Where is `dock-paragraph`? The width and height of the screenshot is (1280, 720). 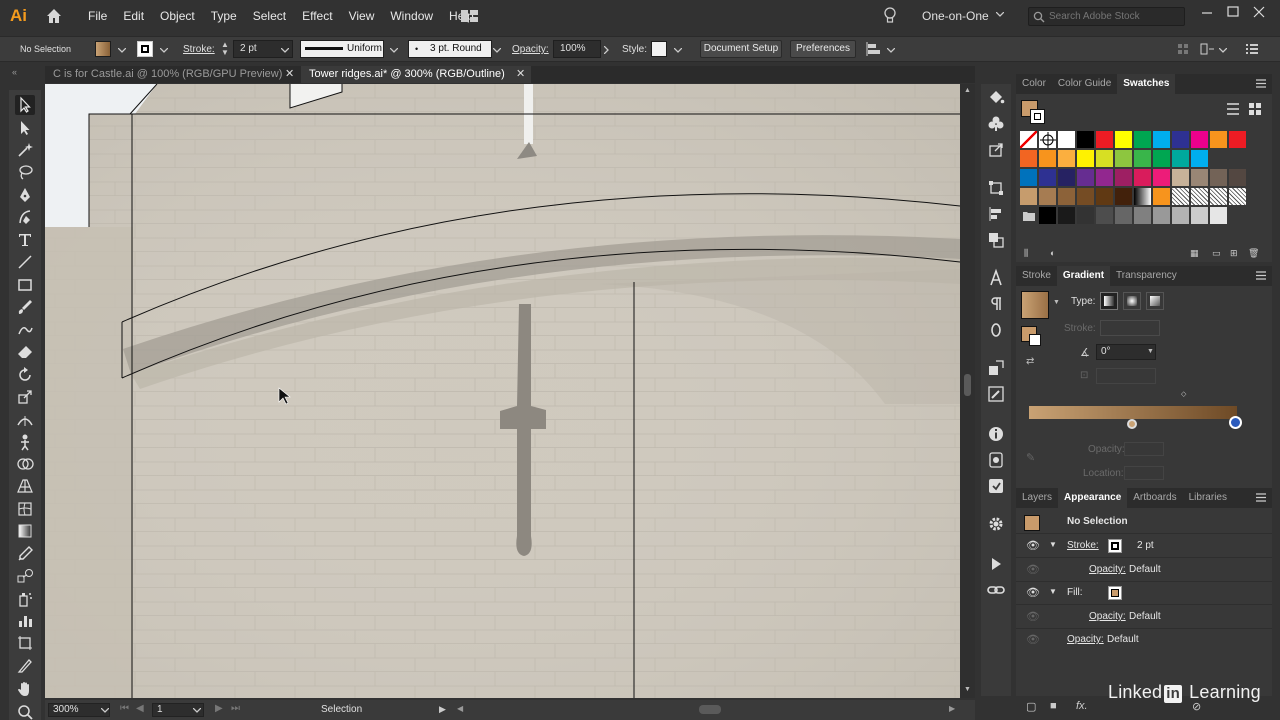
dock-paragraph is located at coordinates (996, 304).